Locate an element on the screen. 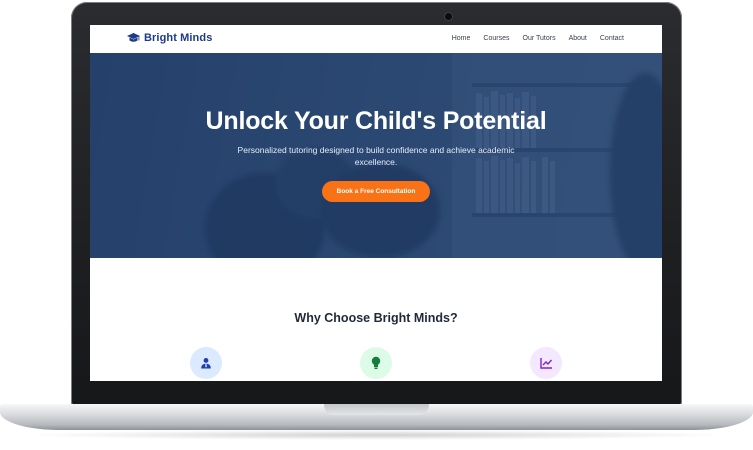  laptop-notch is located at coordinates (376, 409).